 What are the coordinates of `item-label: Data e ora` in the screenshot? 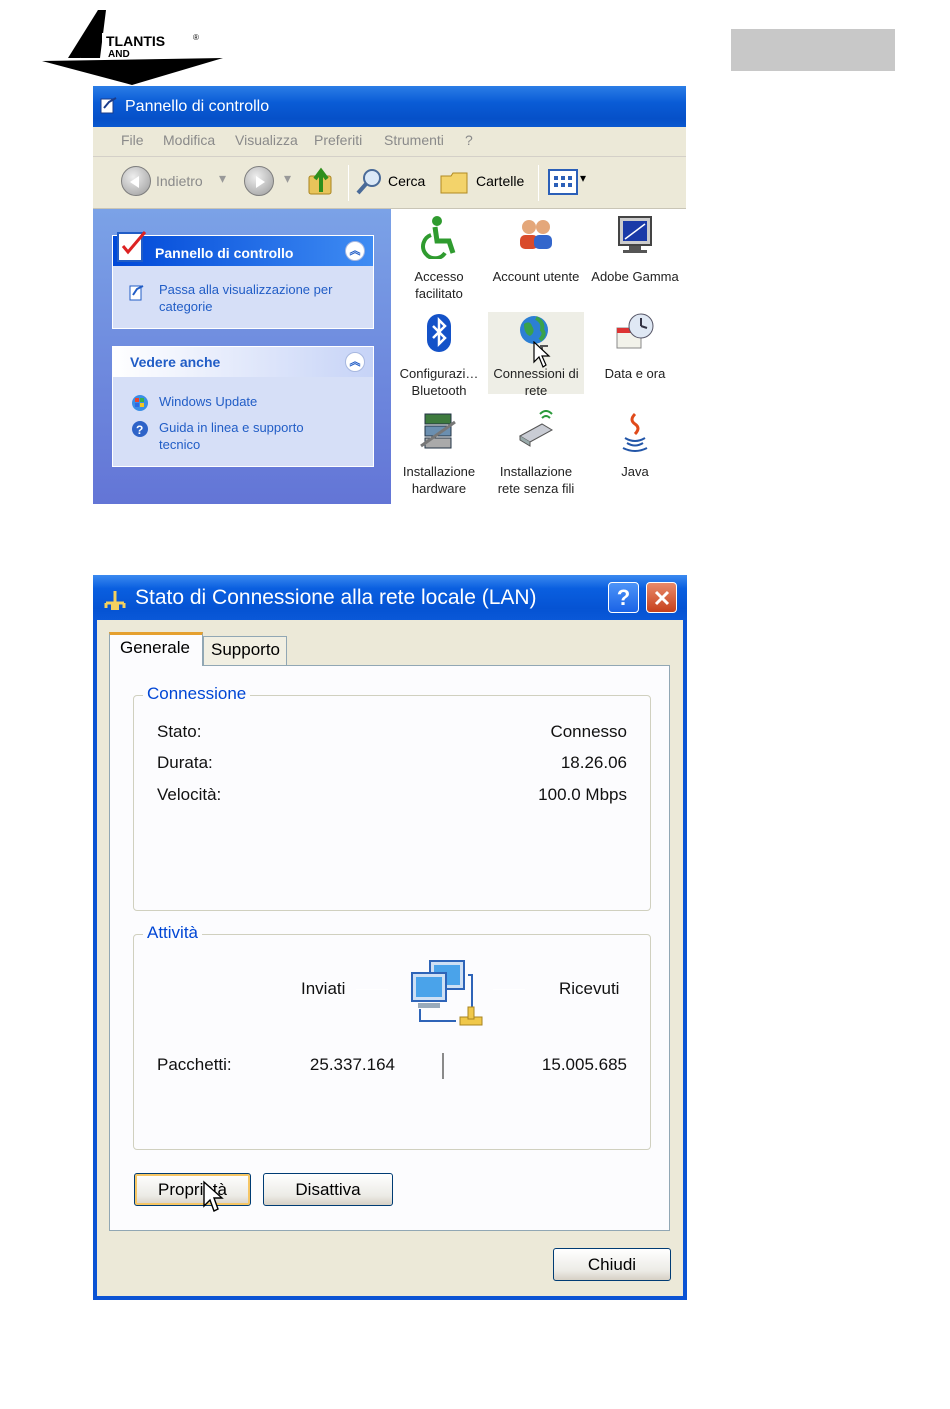 It's located at (635, 373).